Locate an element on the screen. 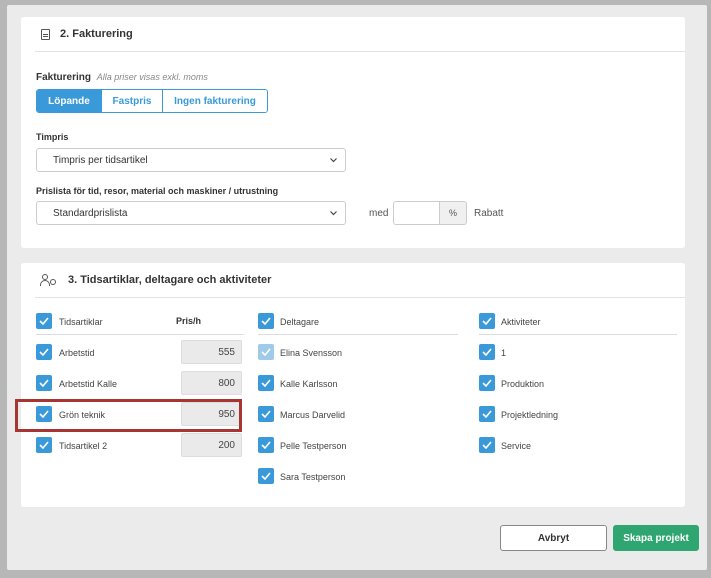  billing-section-header: 2. Fakturering is located at coordinates (360, 34).